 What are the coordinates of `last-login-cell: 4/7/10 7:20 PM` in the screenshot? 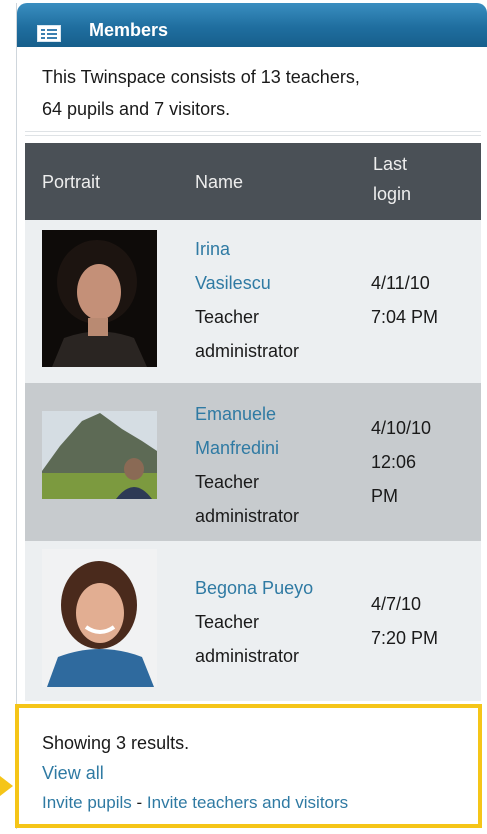 It's located at (404, 621).